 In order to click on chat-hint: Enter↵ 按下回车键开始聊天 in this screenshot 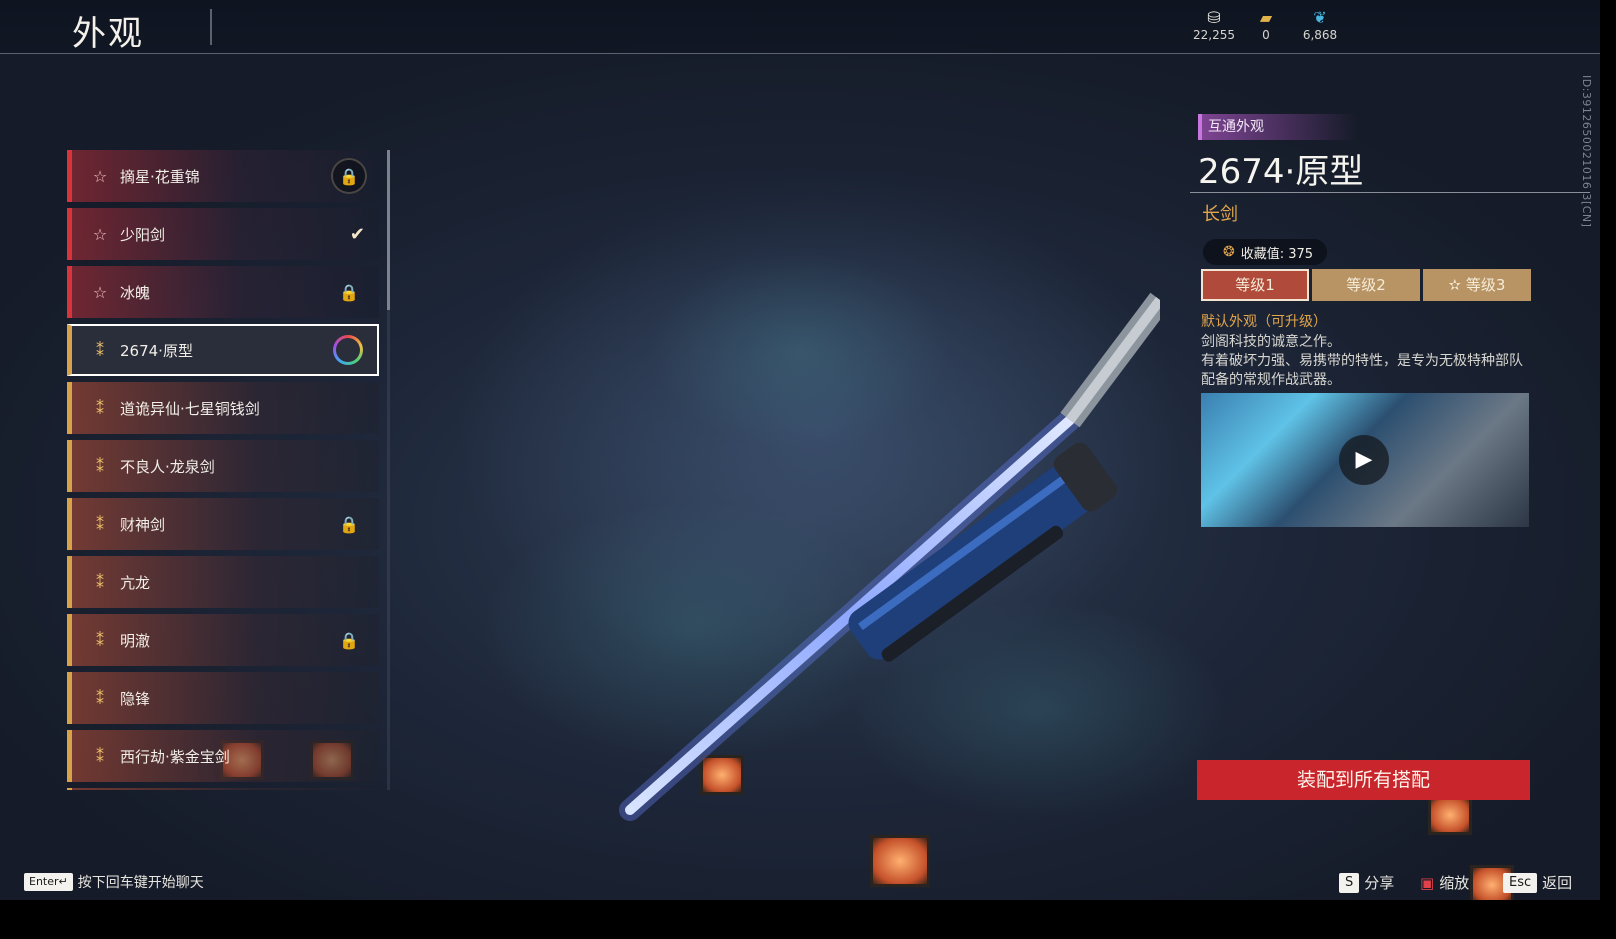, I will do `click(114, 882)`.